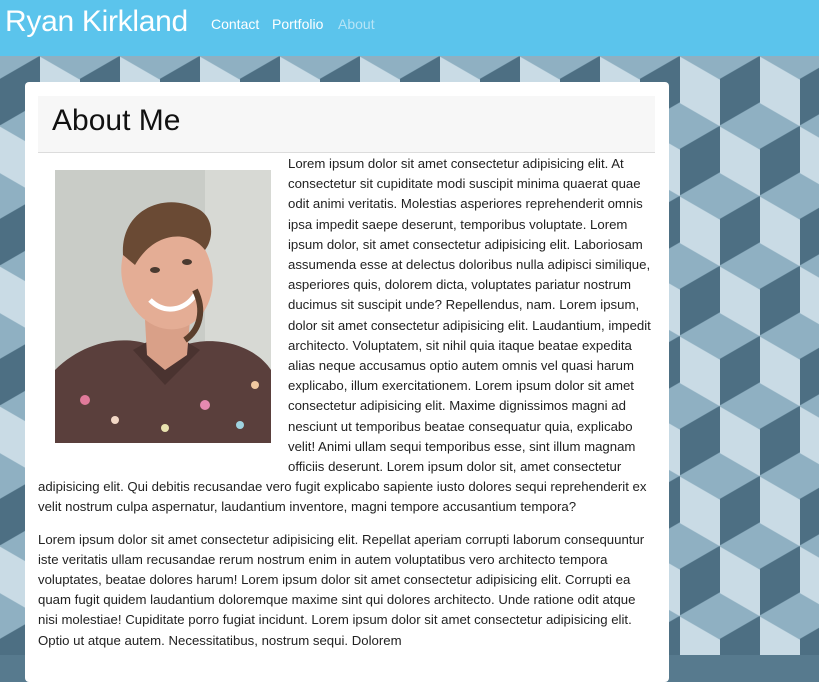  Describe the element at coordinates (409, 28) in the screenshot. I see `top-navbar: Ryan Kirkland Contact Portfolio About` at that location.